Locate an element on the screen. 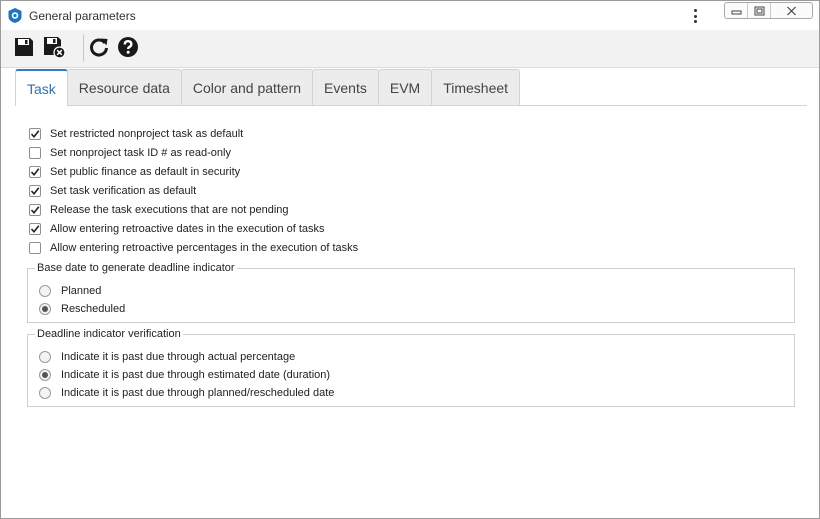 The width and height of the screenshot is (820, 519). save-and-close-button is located at coordinates (54, 47).